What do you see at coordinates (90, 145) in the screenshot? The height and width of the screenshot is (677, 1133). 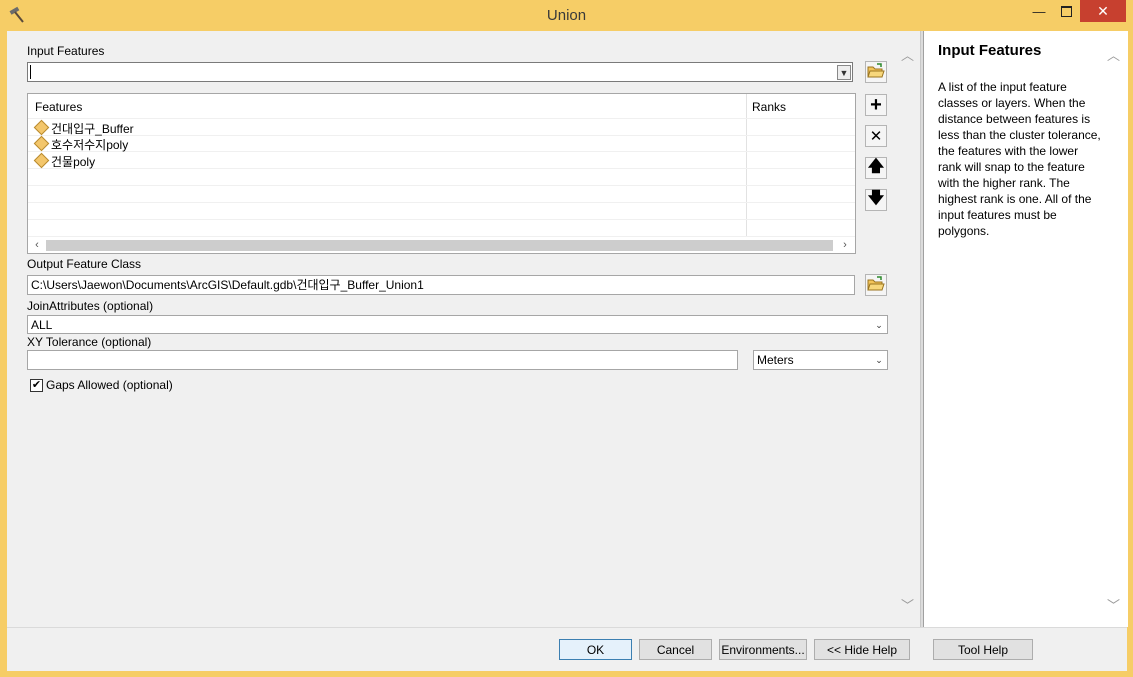 I see `feature-name: 호수저수지poly` at bounding box center [90, 145].